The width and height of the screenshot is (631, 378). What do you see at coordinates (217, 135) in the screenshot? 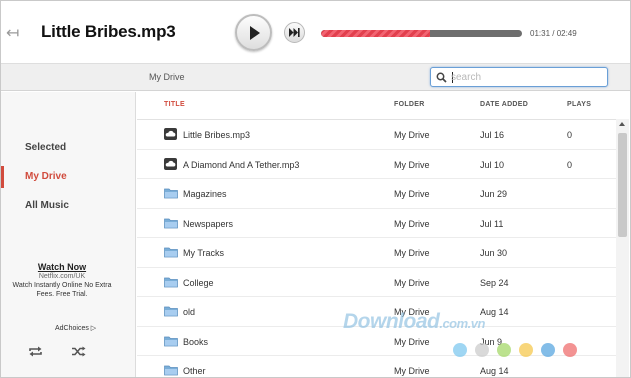
I see `cell-title: Little Bribes.mp3` at bounding box center [217, 135].